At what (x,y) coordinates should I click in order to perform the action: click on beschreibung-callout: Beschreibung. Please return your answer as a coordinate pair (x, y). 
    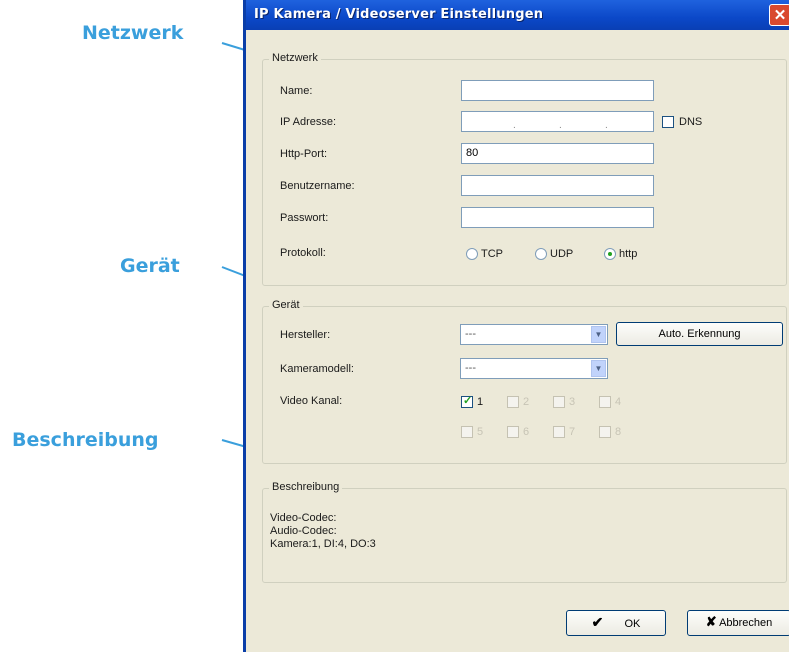
    Looking at the image, I should click on (85, 440).